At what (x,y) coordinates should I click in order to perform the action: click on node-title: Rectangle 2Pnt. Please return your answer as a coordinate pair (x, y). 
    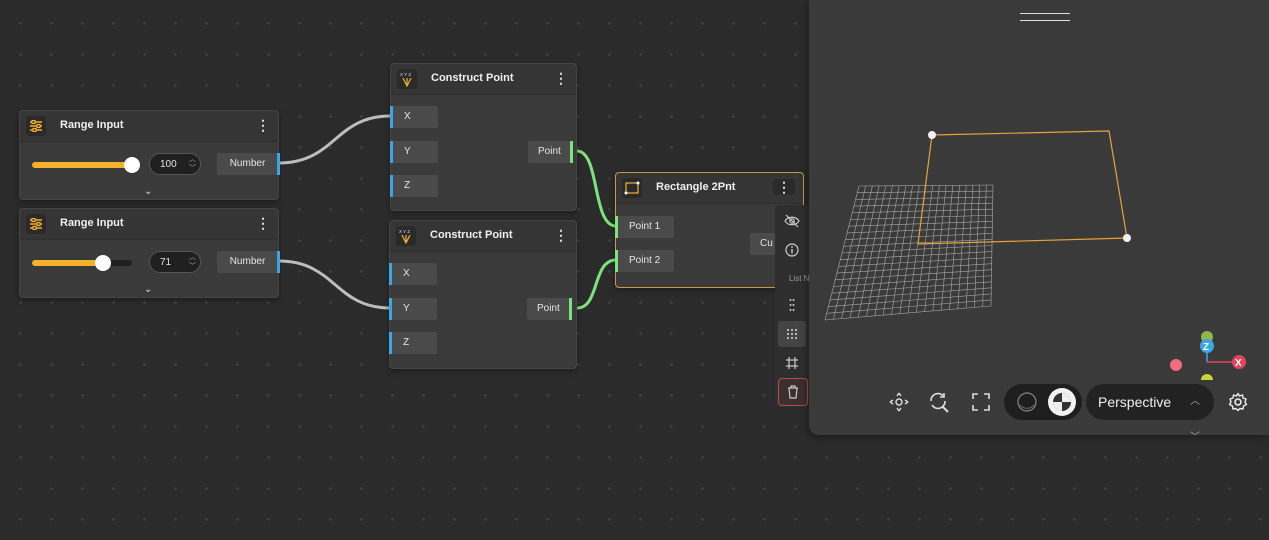
    Looking at the image, I should click on (696, 187).